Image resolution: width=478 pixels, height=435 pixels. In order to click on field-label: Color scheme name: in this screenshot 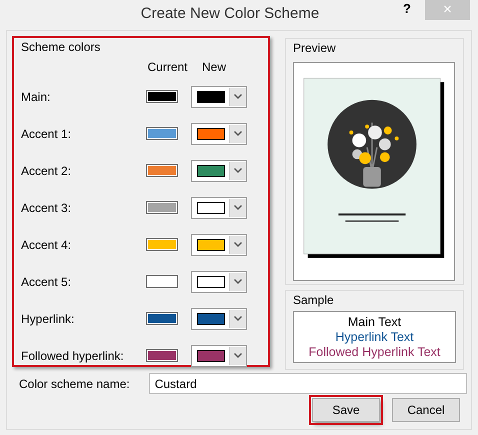, I will do `click(74, 384)`.